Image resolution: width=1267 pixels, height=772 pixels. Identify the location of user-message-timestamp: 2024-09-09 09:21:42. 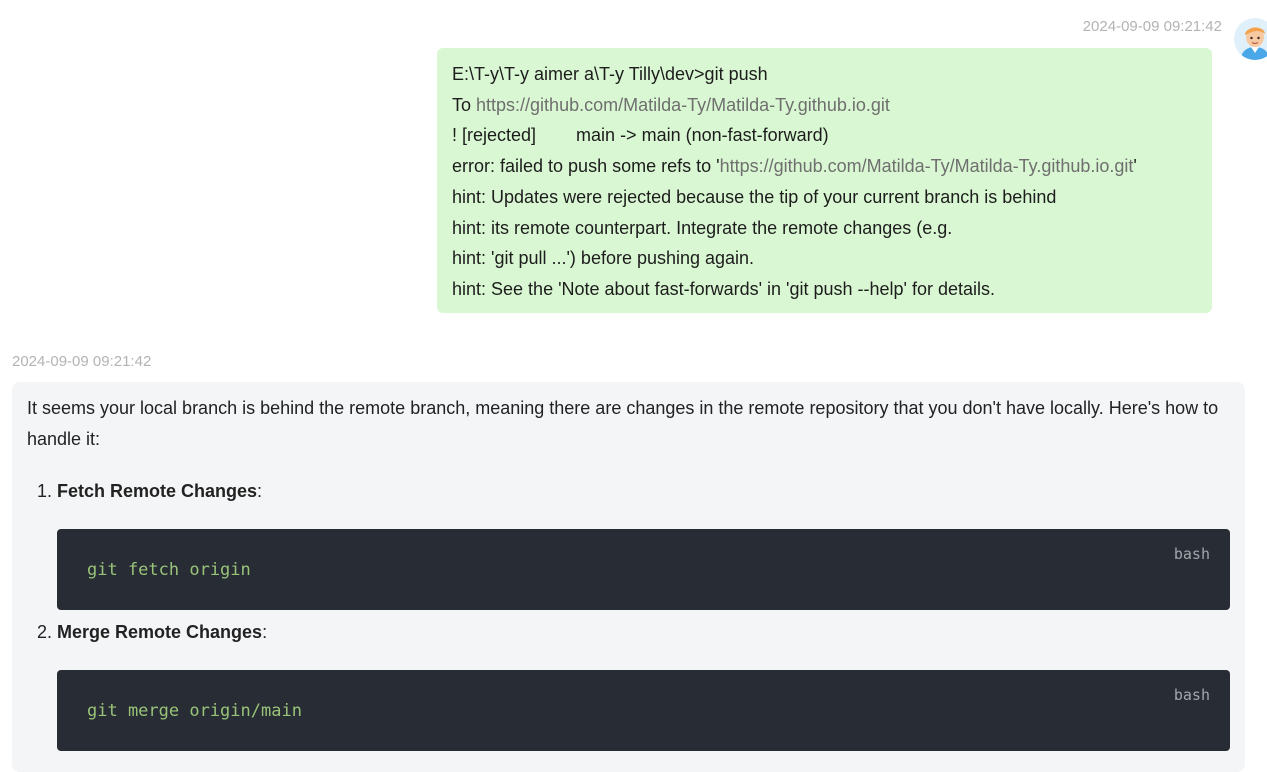
(1152, 26).